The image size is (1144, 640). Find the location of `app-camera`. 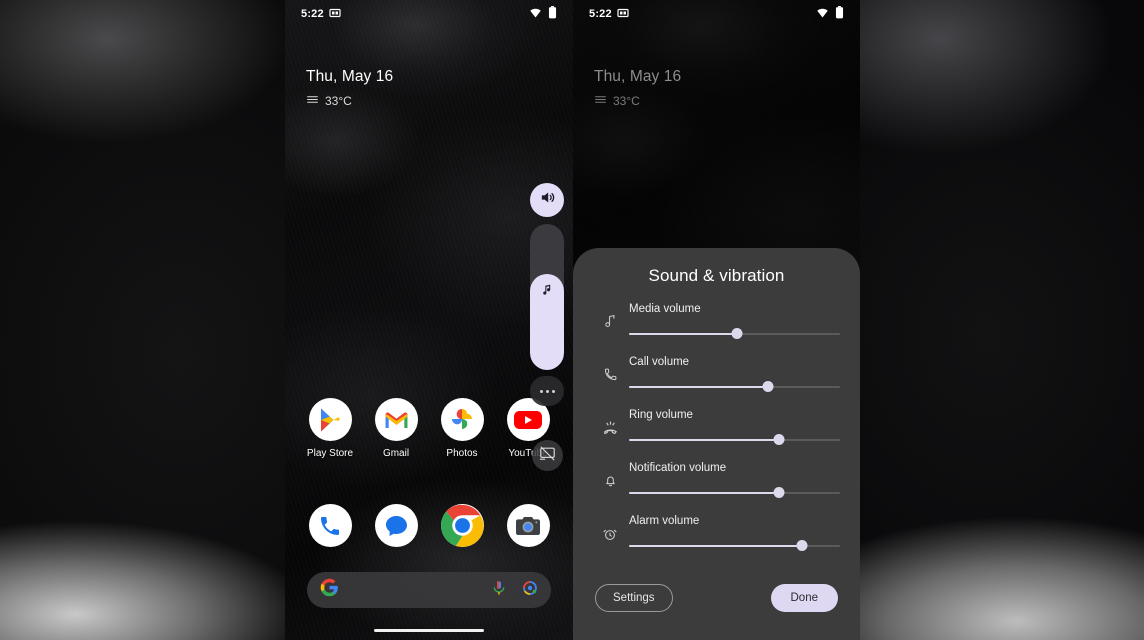

app-camera is located at coordinates (528, 525).